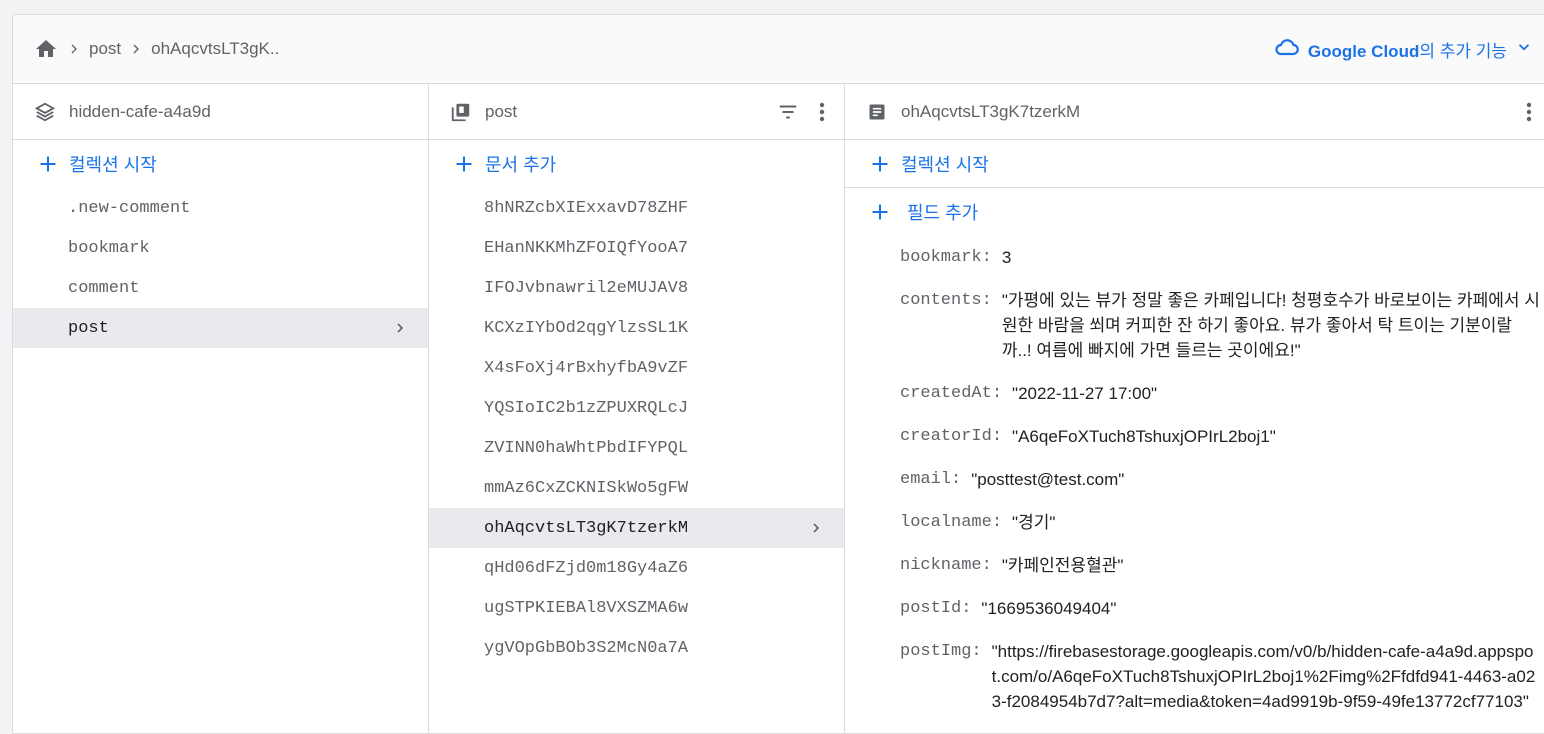  Describe the element at coordinates (220, 164) in the screenshot. I see `start-collection-button: 컬렉션 시작` at that location.